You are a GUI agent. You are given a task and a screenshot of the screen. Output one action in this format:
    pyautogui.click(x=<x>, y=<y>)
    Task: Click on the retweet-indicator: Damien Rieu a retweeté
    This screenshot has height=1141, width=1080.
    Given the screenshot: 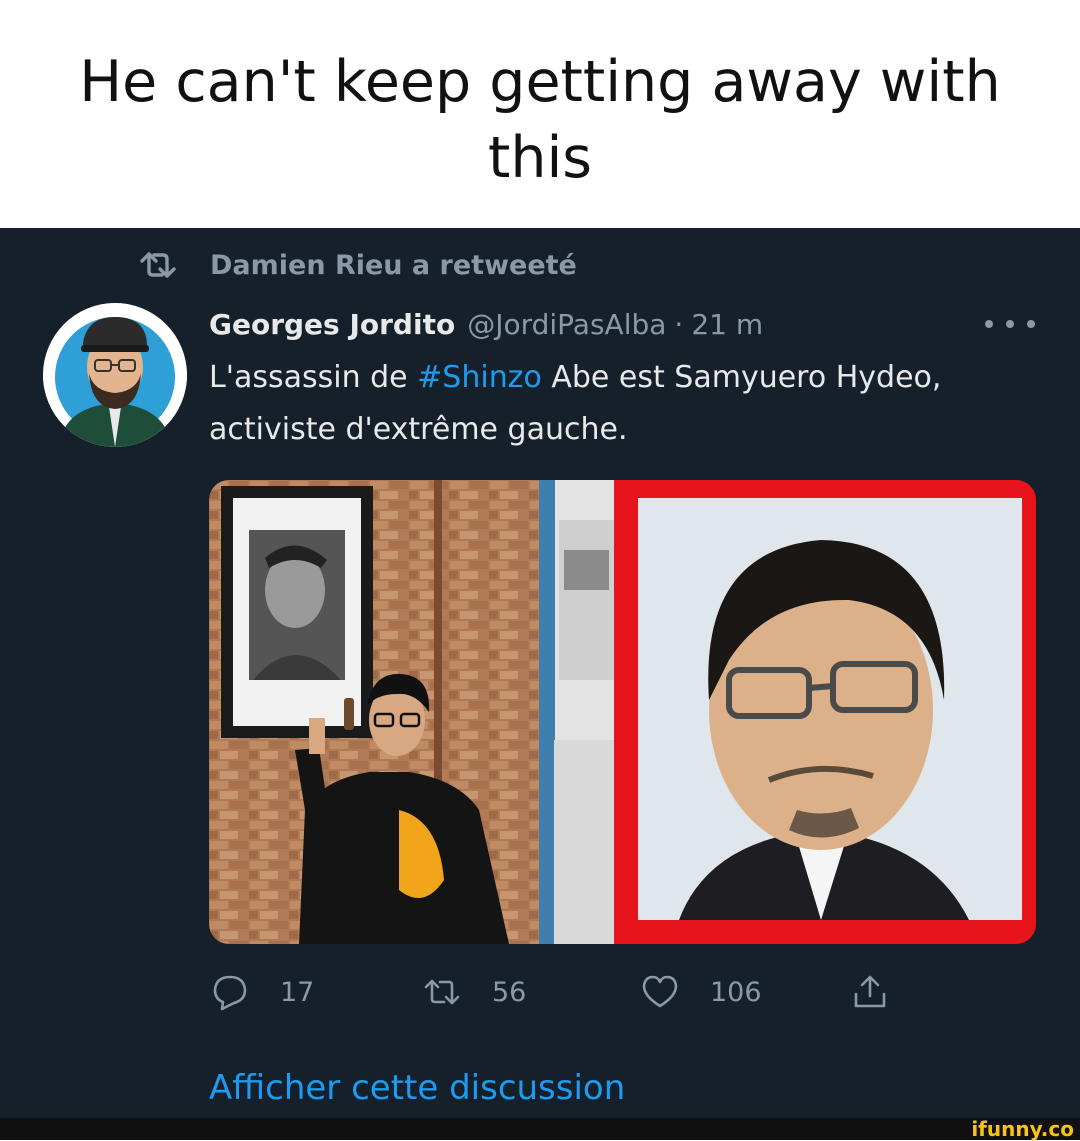 What is the action you would take?
    pyautogui.click(x=357, y=265)
    